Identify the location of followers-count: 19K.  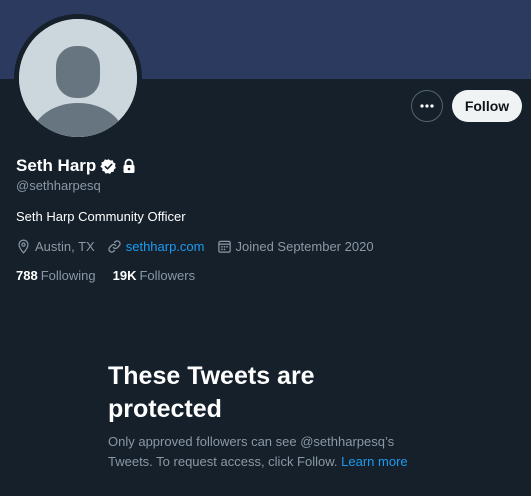
(124, 275).